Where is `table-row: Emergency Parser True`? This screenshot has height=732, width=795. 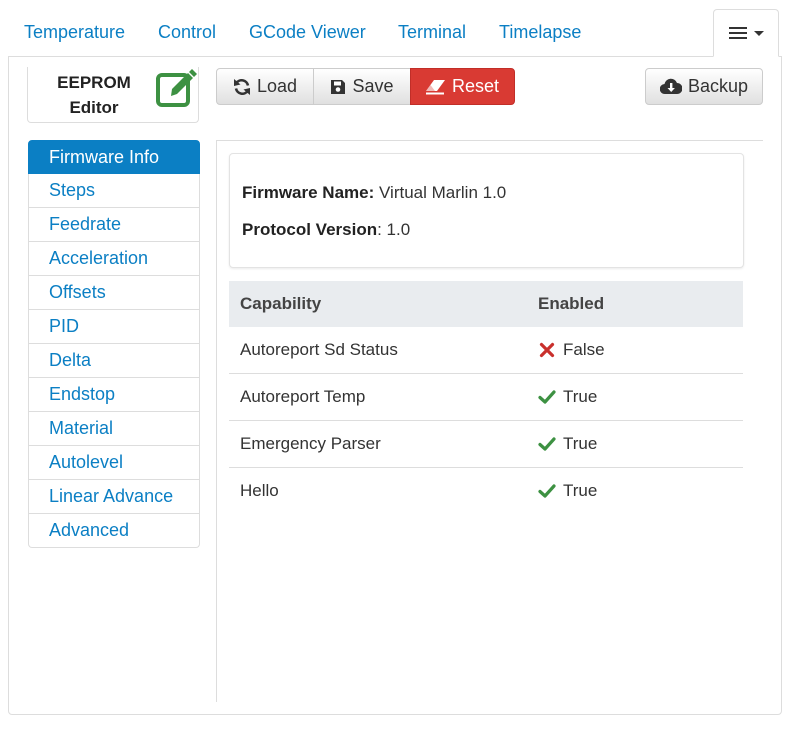 table-row: Emergency Parser True is located at coordinates (486, 444).